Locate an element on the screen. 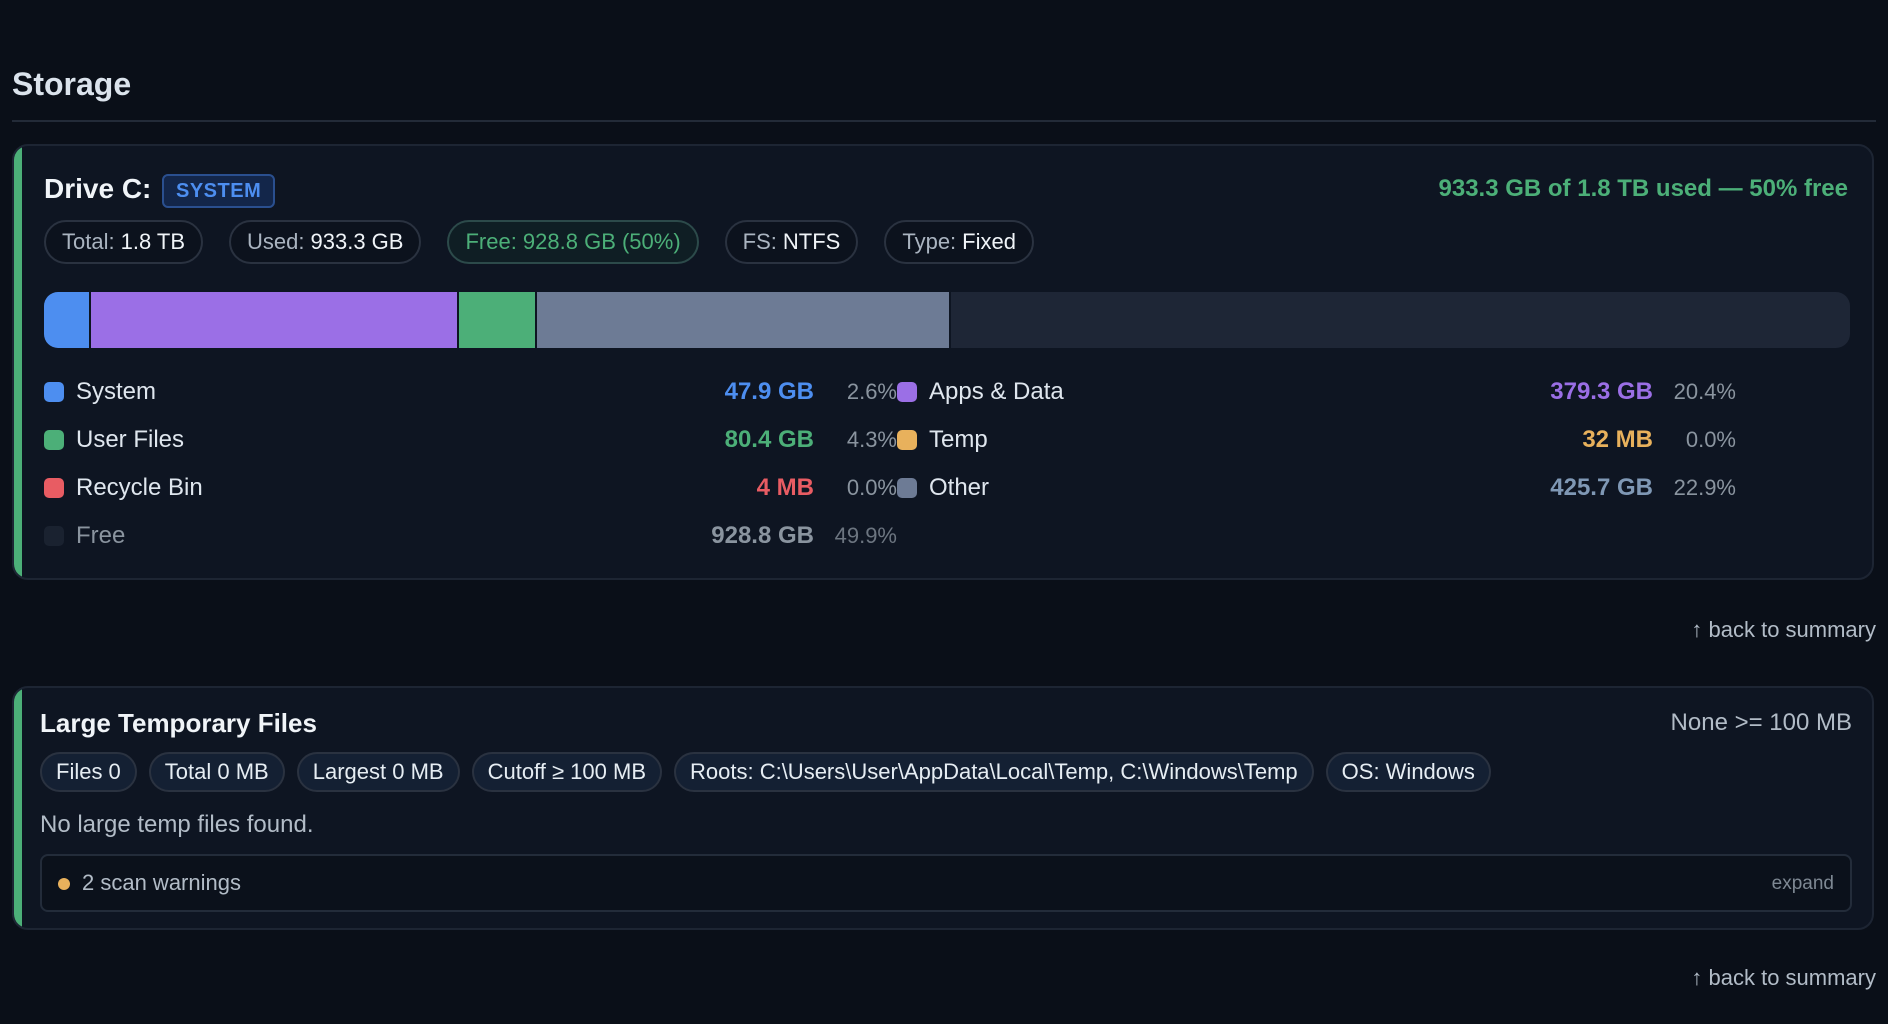  scan-warnings-panel: 2 scan warnings expand is located at coordinates (946, 883).